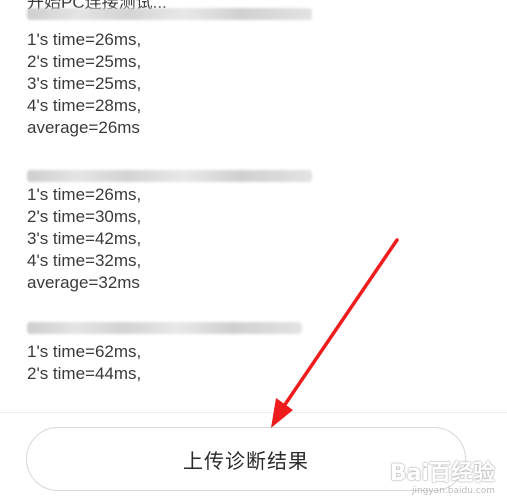  Describe the element at coordinates (84, 83) in the screenshot. I see `log-line: 3's time=25ms,` at that location.